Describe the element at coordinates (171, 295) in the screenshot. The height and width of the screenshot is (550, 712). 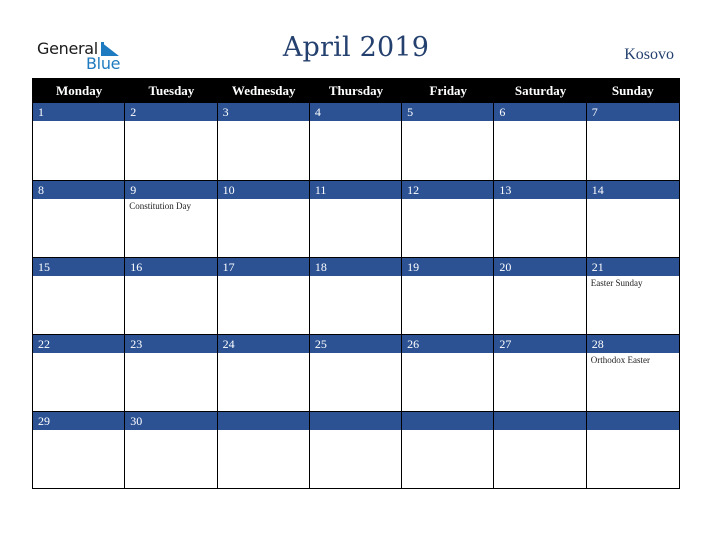
I see `day-cell: 16` at that location.